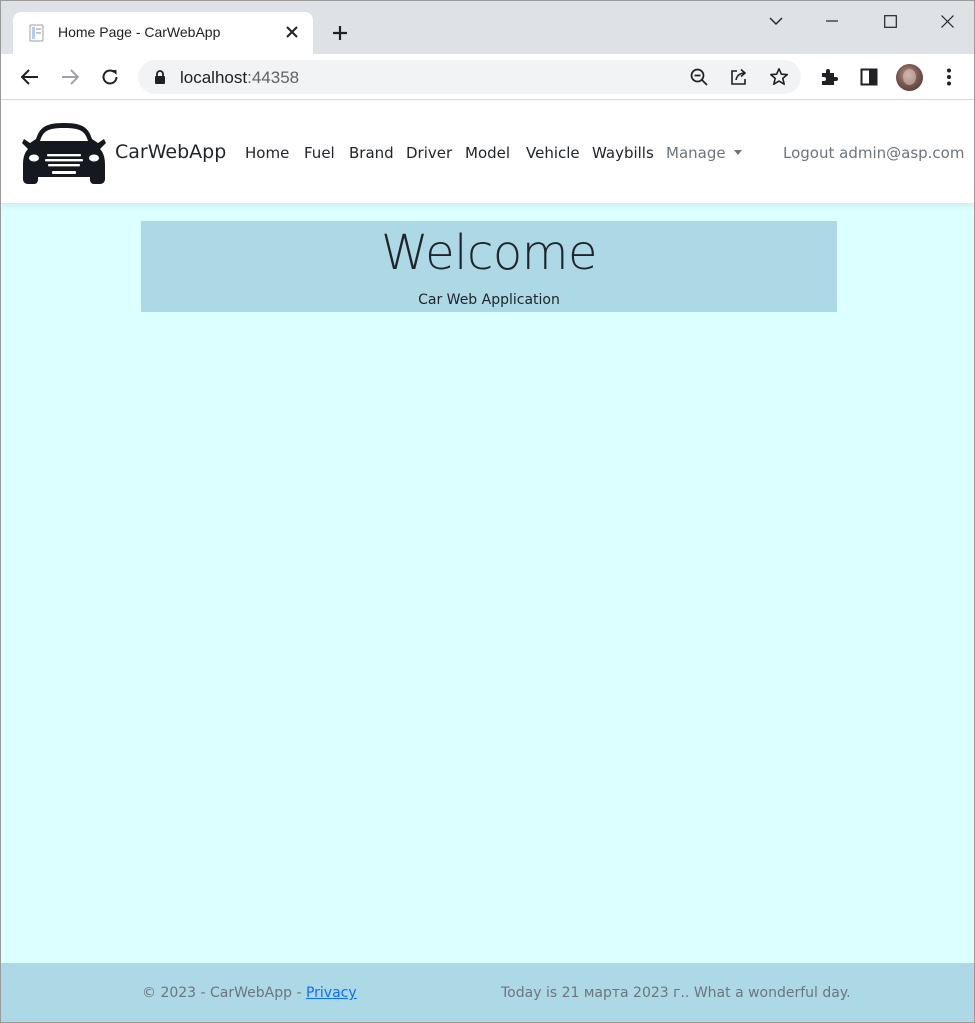 Image resolution: width=975 pixels, height=1023 pixels. I want to click on close-window-icon, so click(947, 21).